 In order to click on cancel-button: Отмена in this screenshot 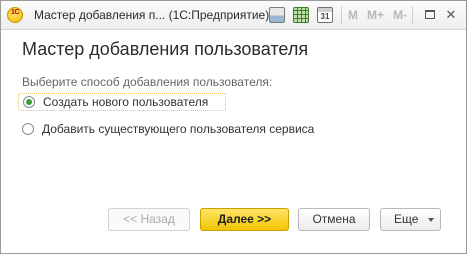, I will do `click(334, 219)`.